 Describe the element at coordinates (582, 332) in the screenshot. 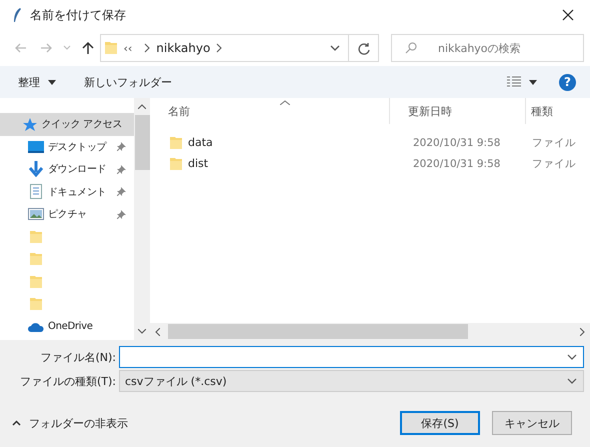

I see `scroll-right-icon` at that location.